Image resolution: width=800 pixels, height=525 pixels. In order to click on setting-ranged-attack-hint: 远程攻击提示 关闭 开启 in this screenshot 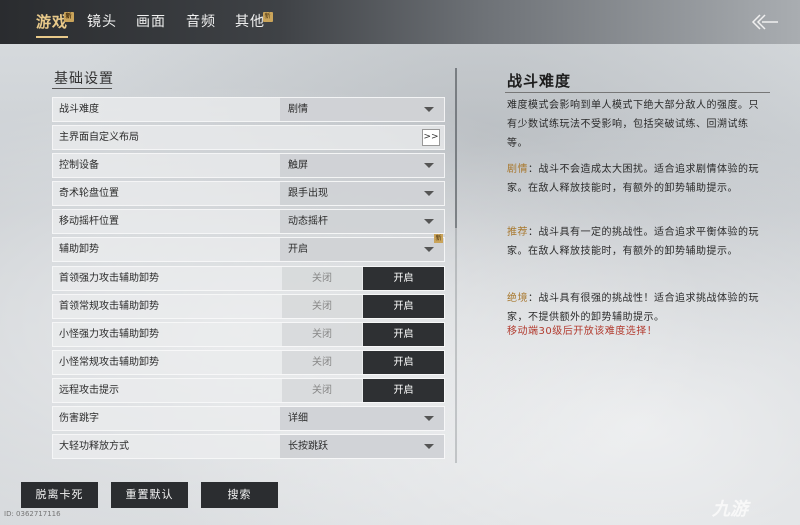, I will do `click(248, 390)`.